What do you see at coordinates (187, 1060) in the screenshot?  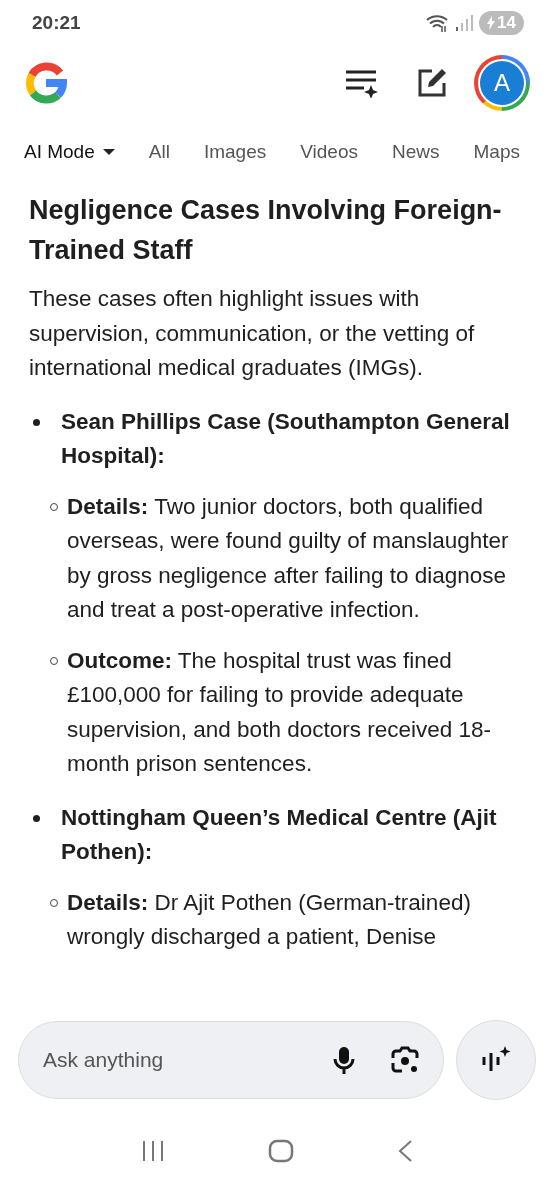 I see `ask-field: Ask anything` at bounding box center [187, 1060].